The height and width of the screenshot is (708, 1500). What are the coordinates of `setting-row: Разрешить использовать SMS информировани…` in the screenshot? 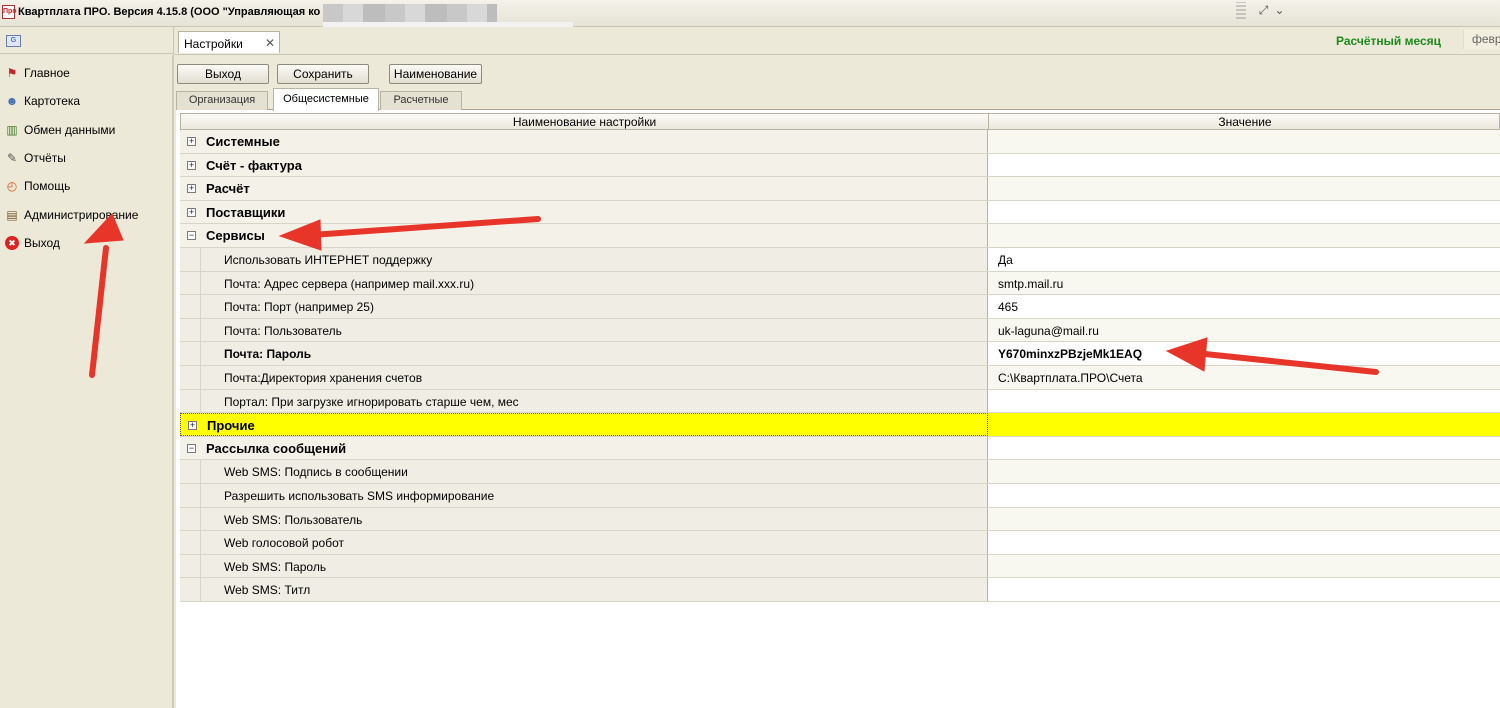 It's located at (840, 496).